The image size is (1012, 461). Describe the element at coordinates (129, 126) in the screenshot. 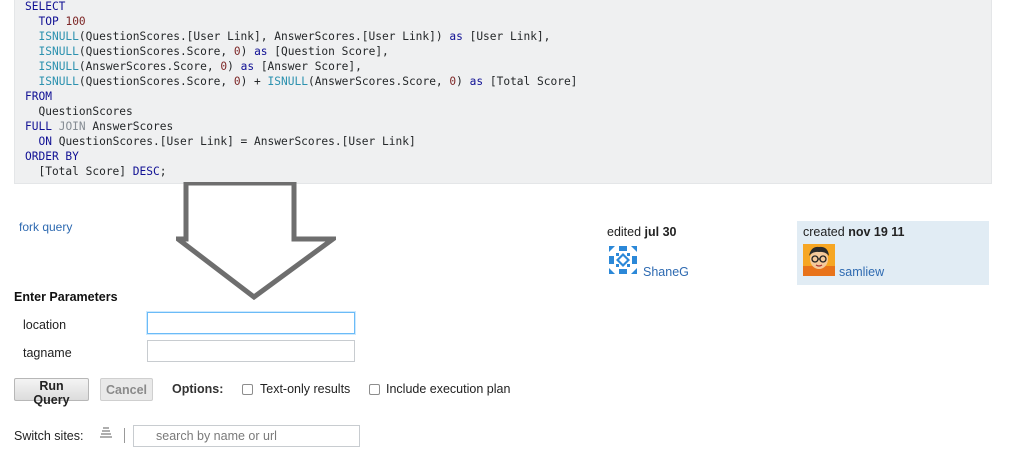

I see `sql-token: AnswerScores` at that location.